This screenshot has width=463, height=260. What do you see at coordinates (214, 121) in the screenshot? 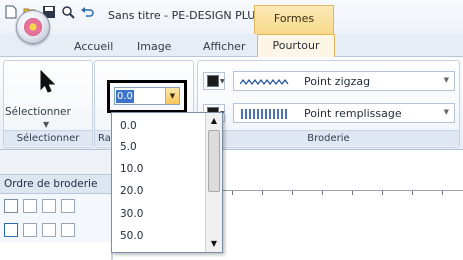
I see `scroll-up-icon: ▲` at bounding box center [214, 121].